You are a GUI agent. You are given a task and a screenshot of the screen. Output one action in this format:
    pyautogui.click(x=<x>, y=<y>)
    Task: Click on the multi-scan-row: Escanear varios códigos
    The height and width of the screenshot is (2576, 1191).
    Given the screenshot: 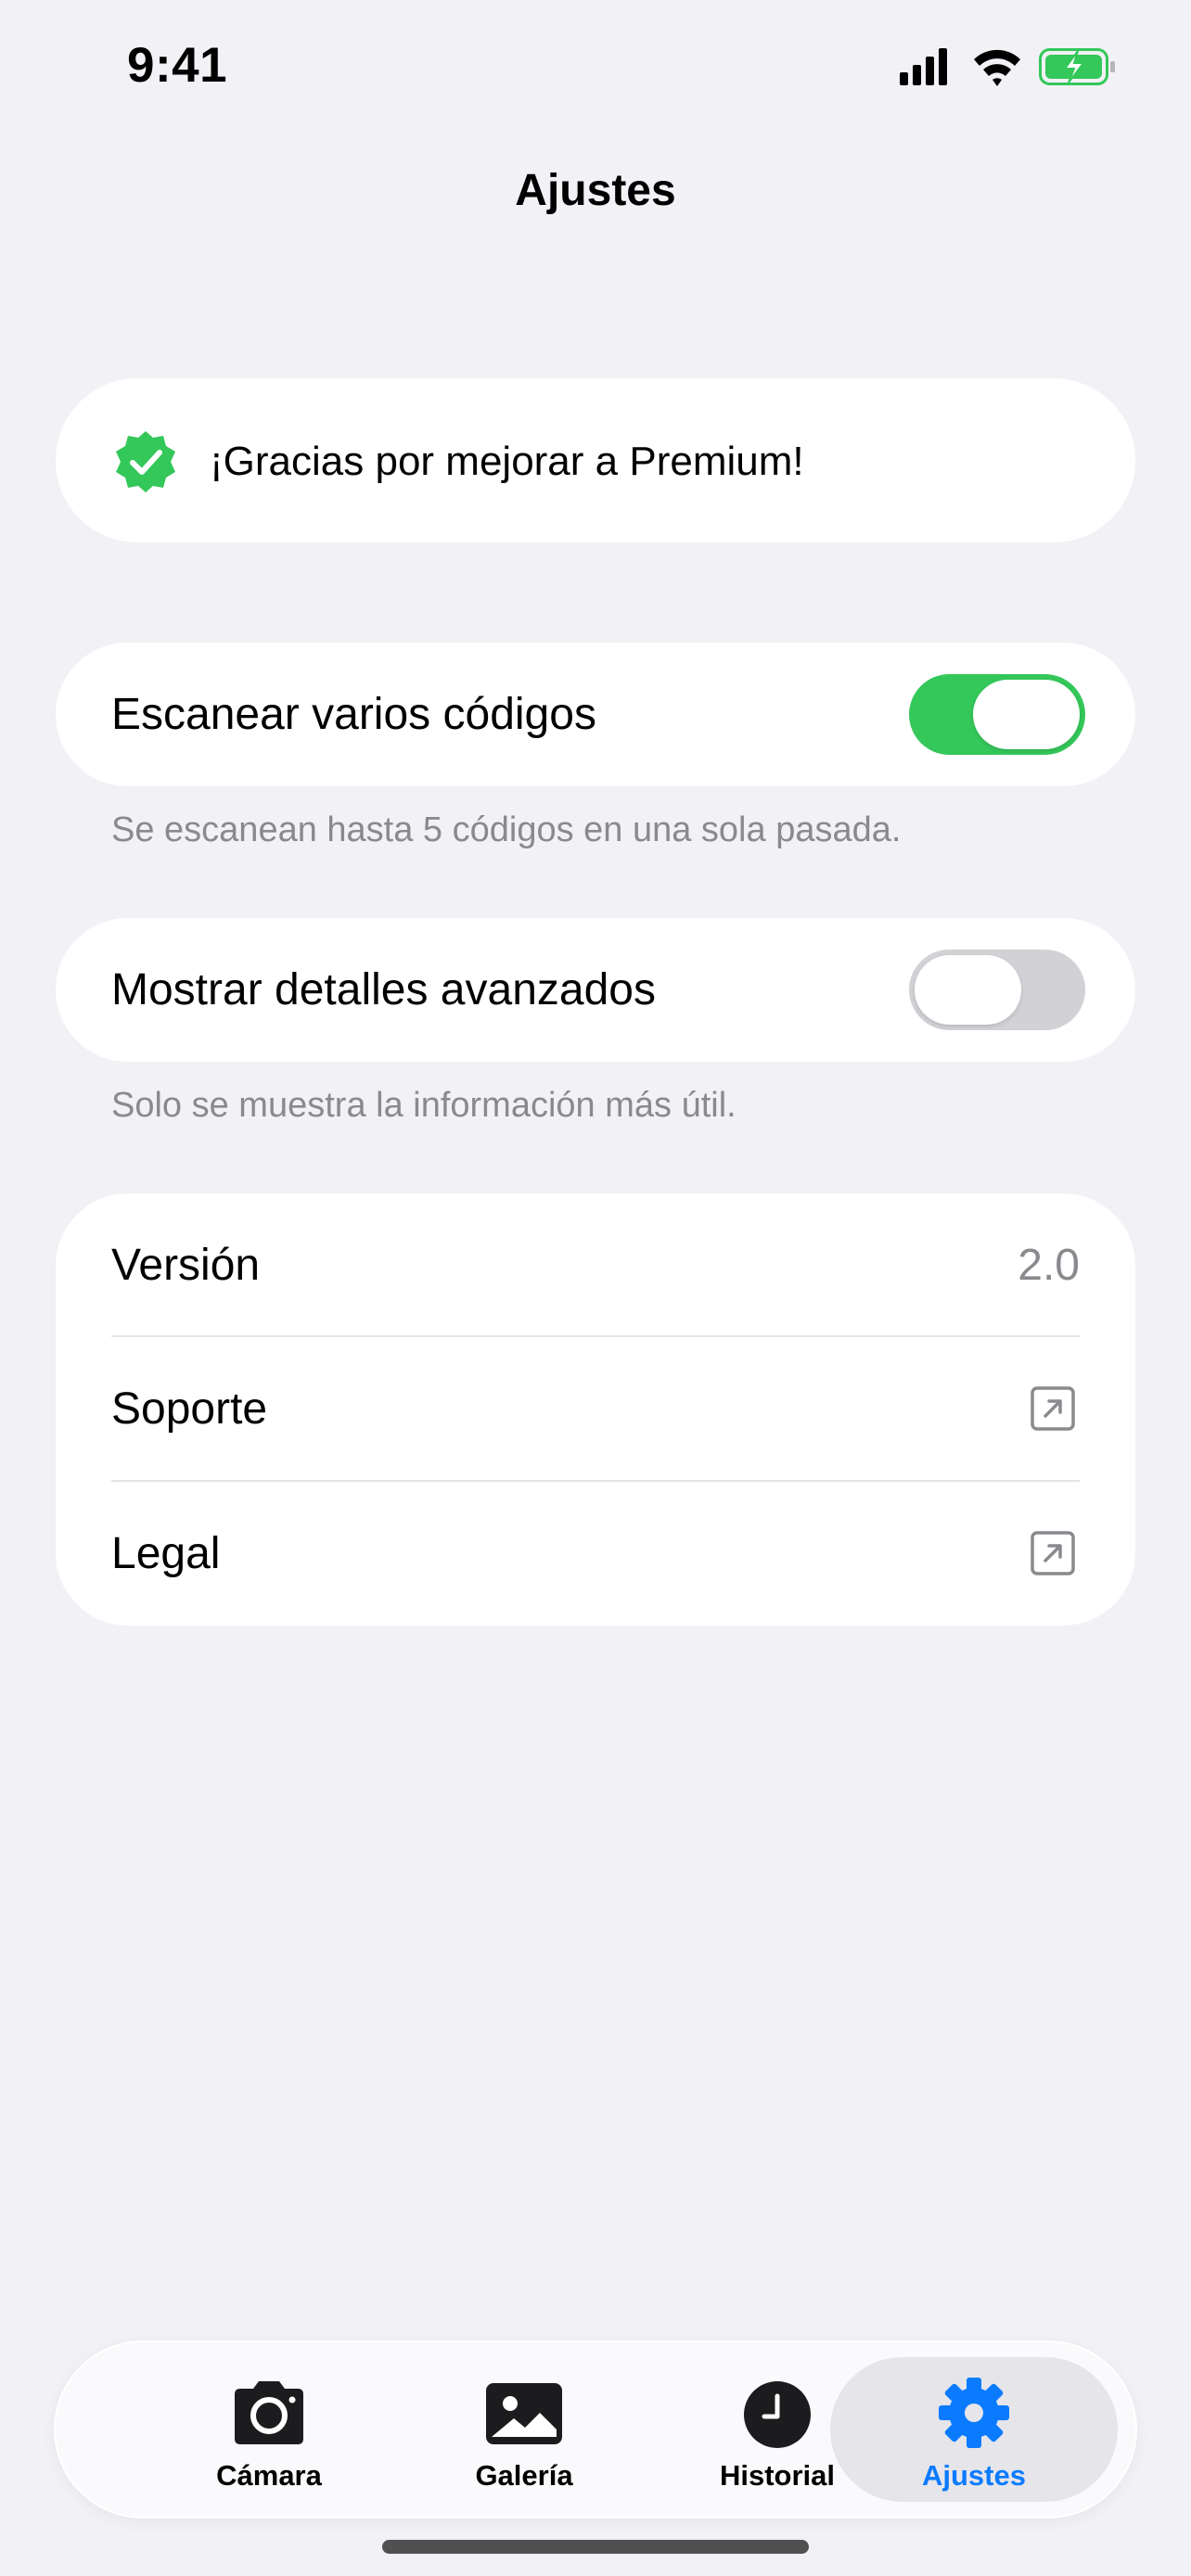 What is the action you would take?
    pyautogui.click(x=595, y=715)
    